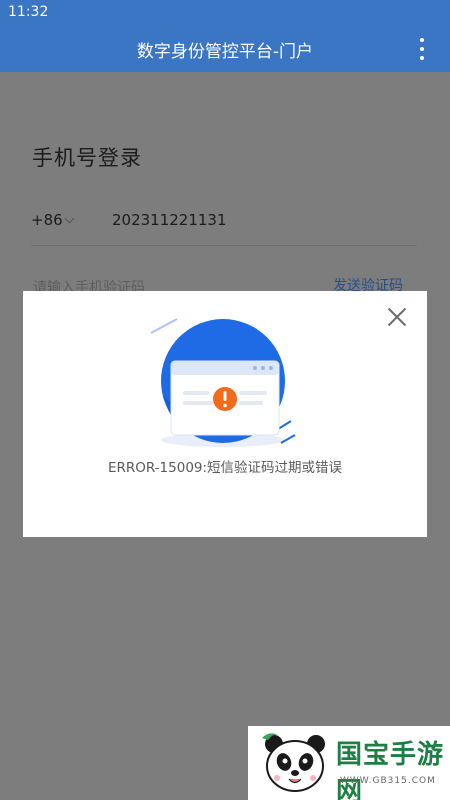 This screenshot has width=450, height=800. What do you see at coordinates (390, 770) in the screenshot?
I see `watermark-brand: 国宝手游网` at bounding box center [390, 770].